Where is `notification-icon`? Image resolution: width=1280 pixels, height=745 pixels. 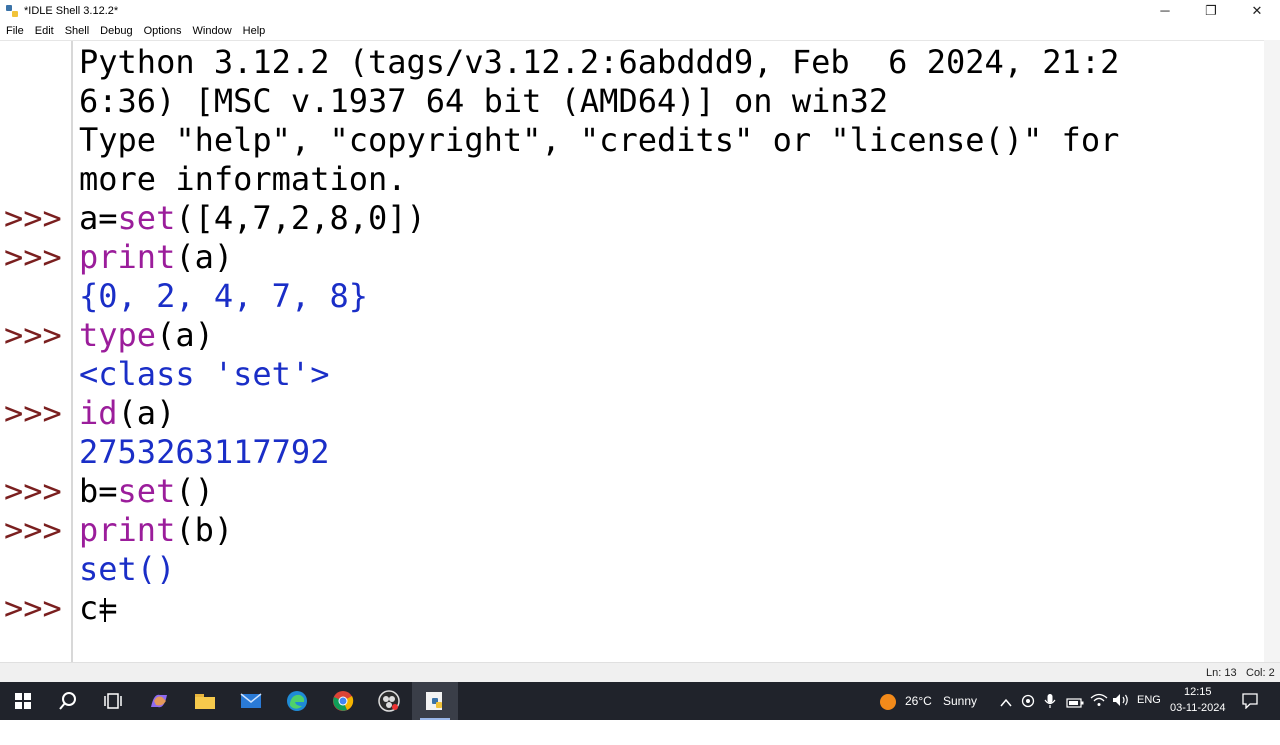 notification-icon is located at coordinates (1250, 703).